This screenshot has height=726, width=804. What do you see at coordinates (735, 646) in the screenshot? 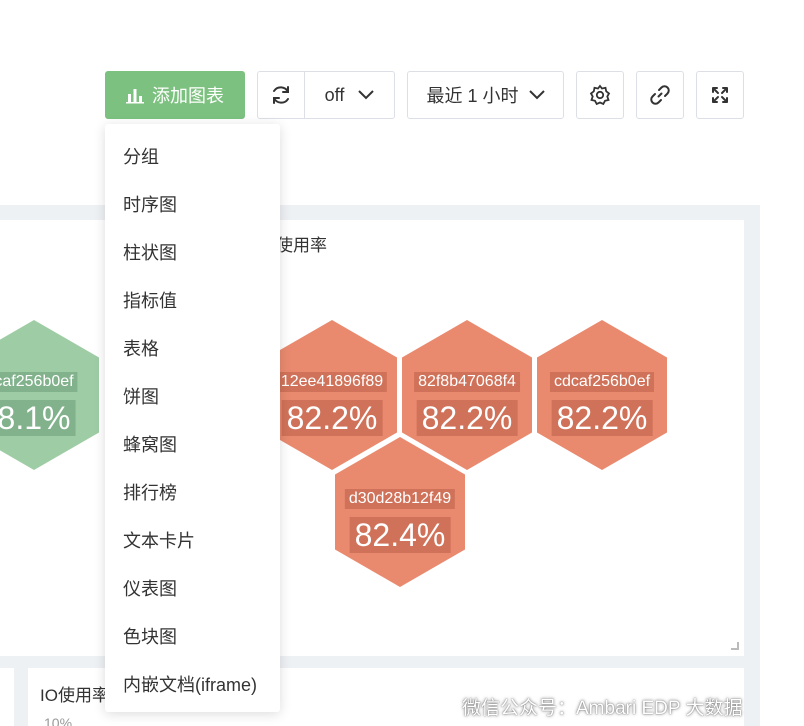
I see `panel-resize-handle` at bounding box center [735, 646].